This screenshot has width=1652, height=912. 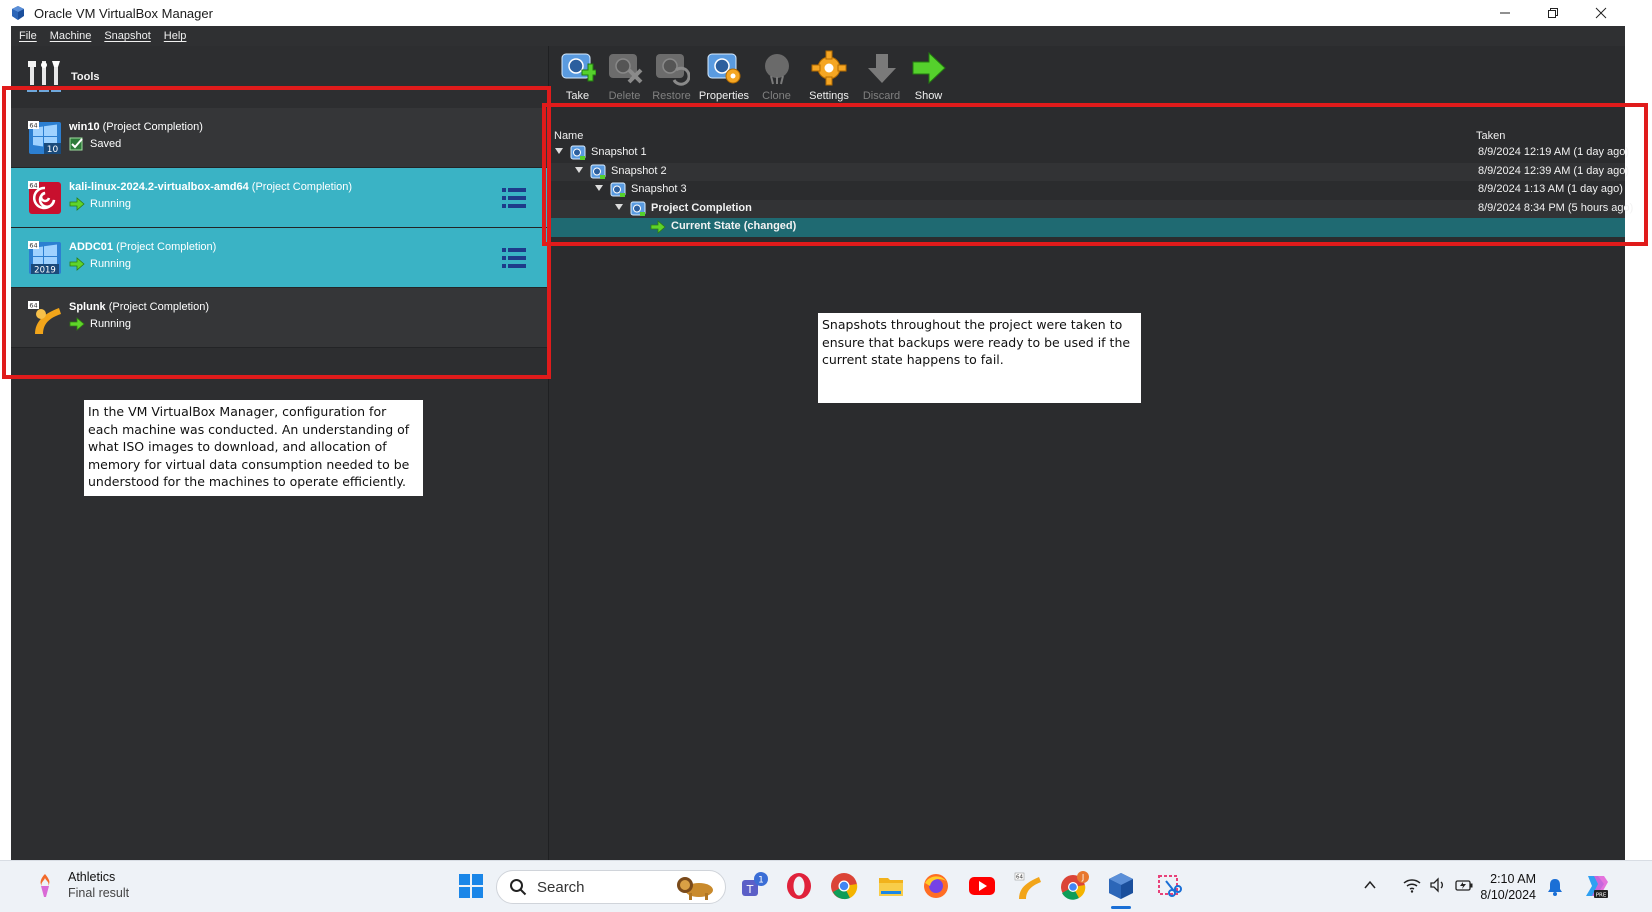 What do you see at coordinates (136, 127) in the screenshot?
I see `vm-name: win10 (Project Completion)` at bounding box center [136, 127].